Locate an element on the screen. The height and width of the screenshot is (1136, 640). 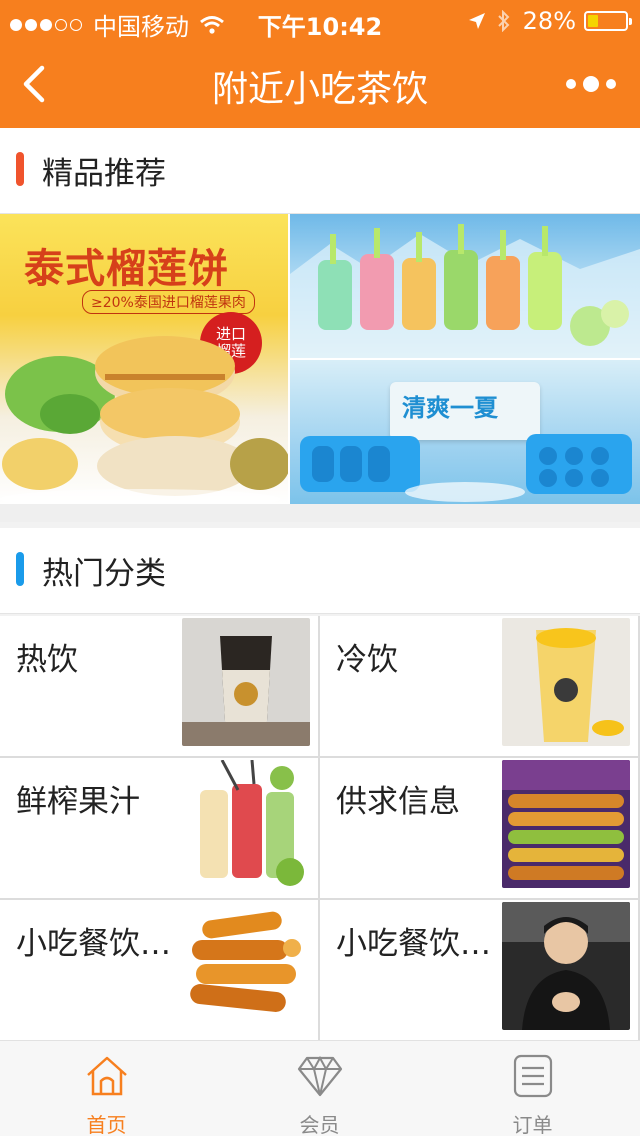
top-bar: 中国移动 下午10:42 28% 附近小吃茶饮 is located at coordinates (320, 64).